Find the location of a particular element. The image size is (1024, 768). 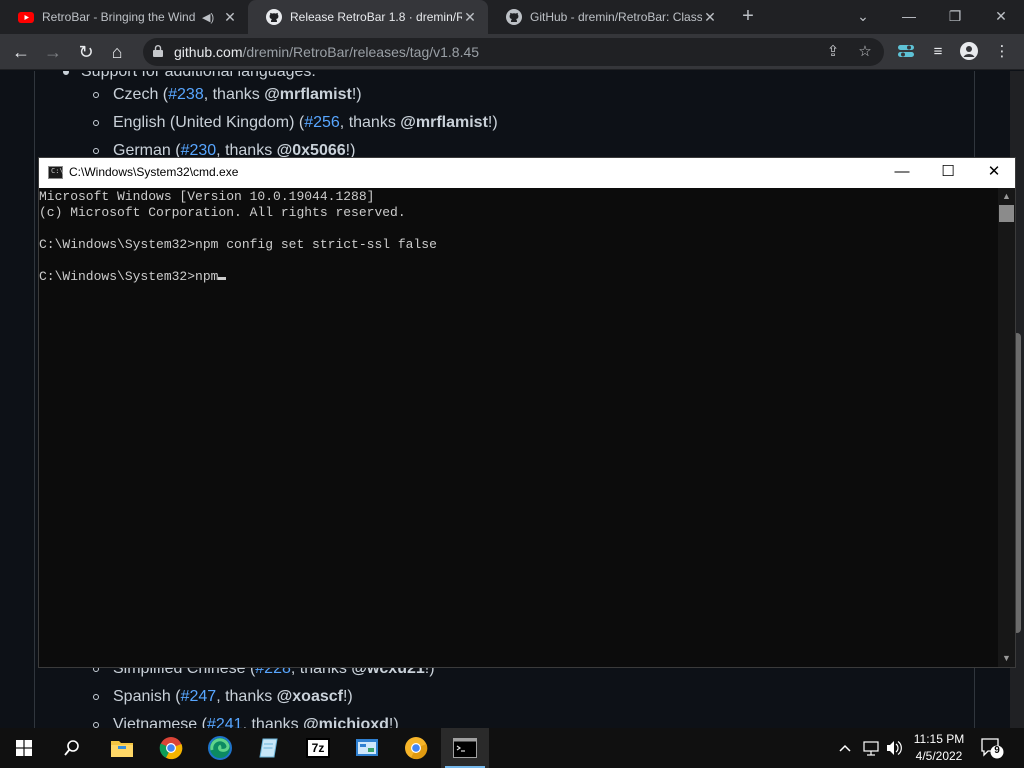

bookmark-star-icon: ☆ is located at coordinates (865, 52).